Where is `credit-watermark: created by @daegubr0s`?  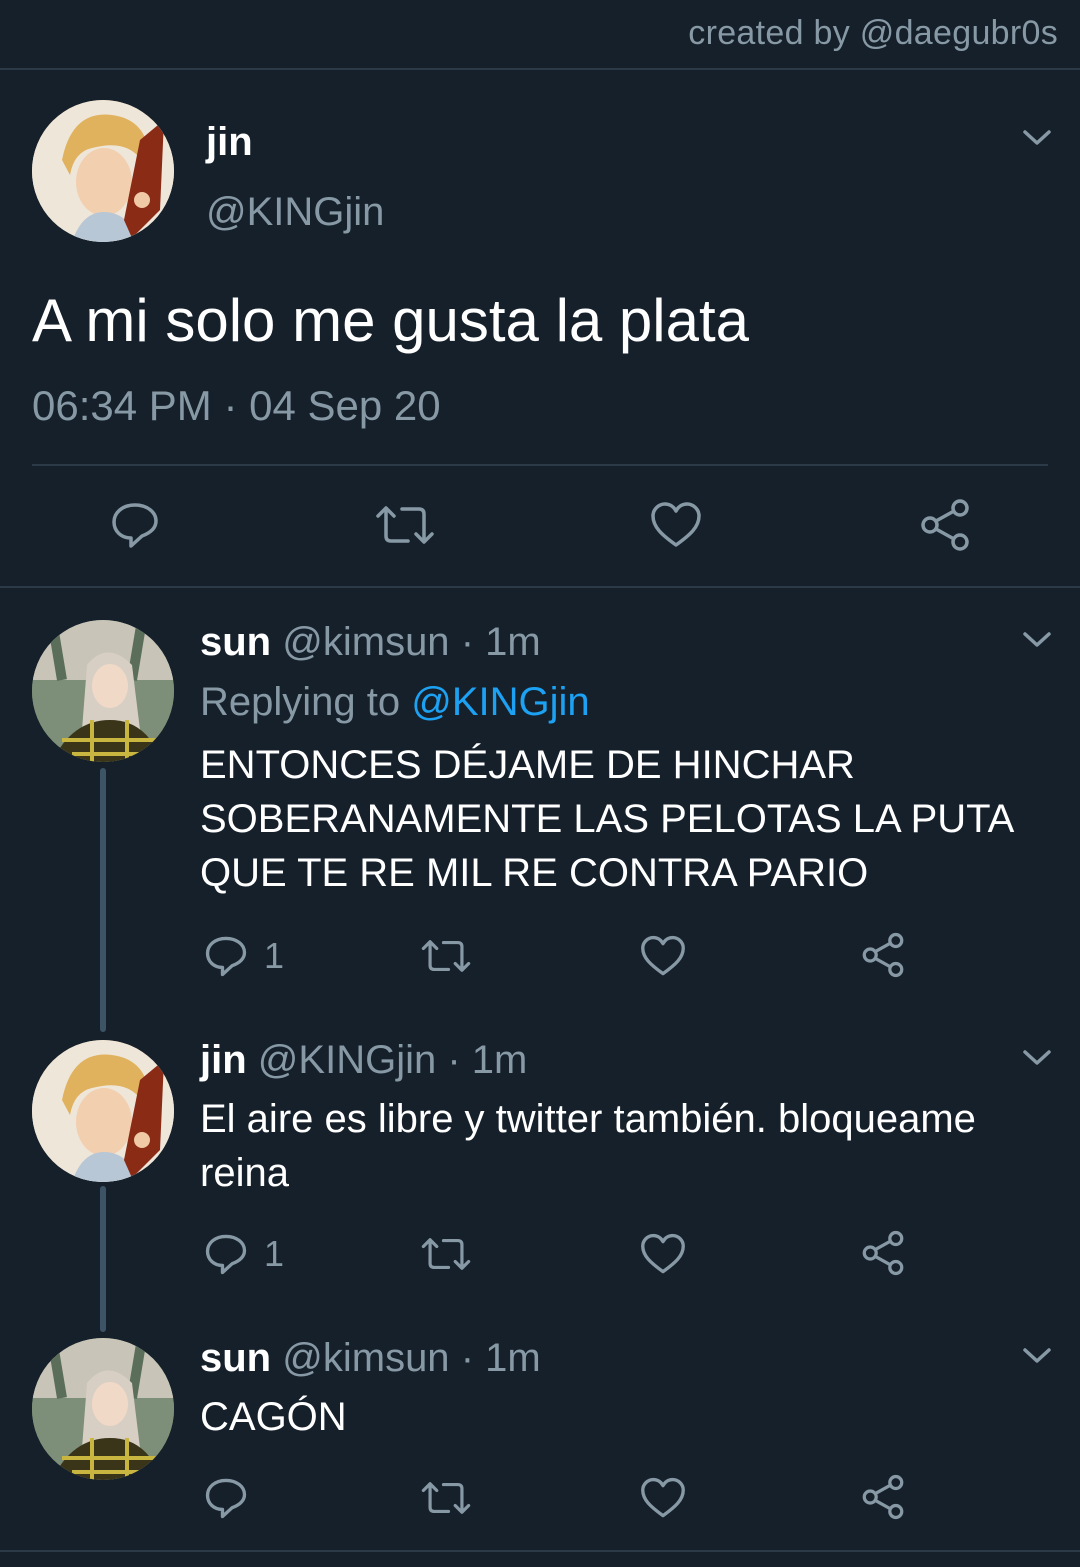
credit-watermark: created by @daegubr0s is located at coordinates (873, 33).